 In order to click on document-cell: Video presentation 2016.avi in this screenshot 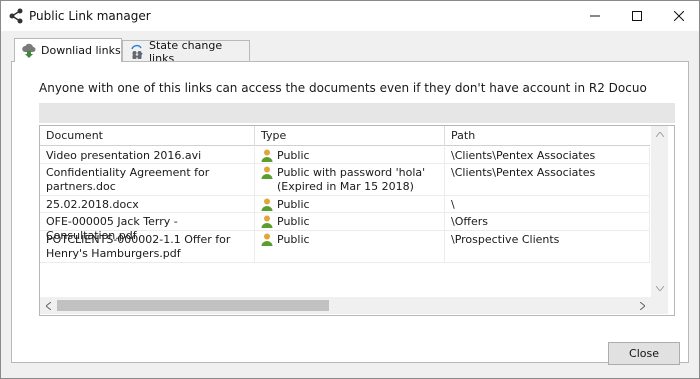, I will do `click(147, 155)`.